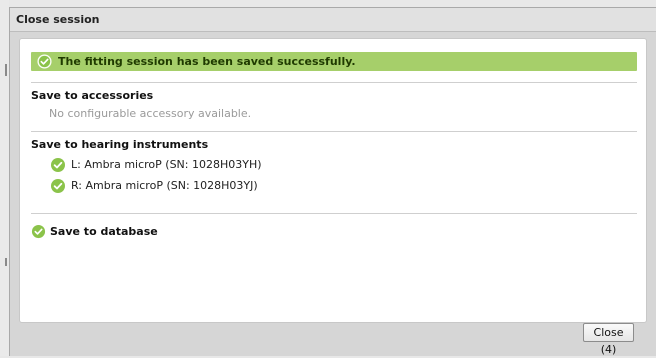 This screenshot has width=656, height=358. What do you see at coordinates (4, 178) in the screenshot?
I see `background-window-edge` at bounding box center [4, 178].